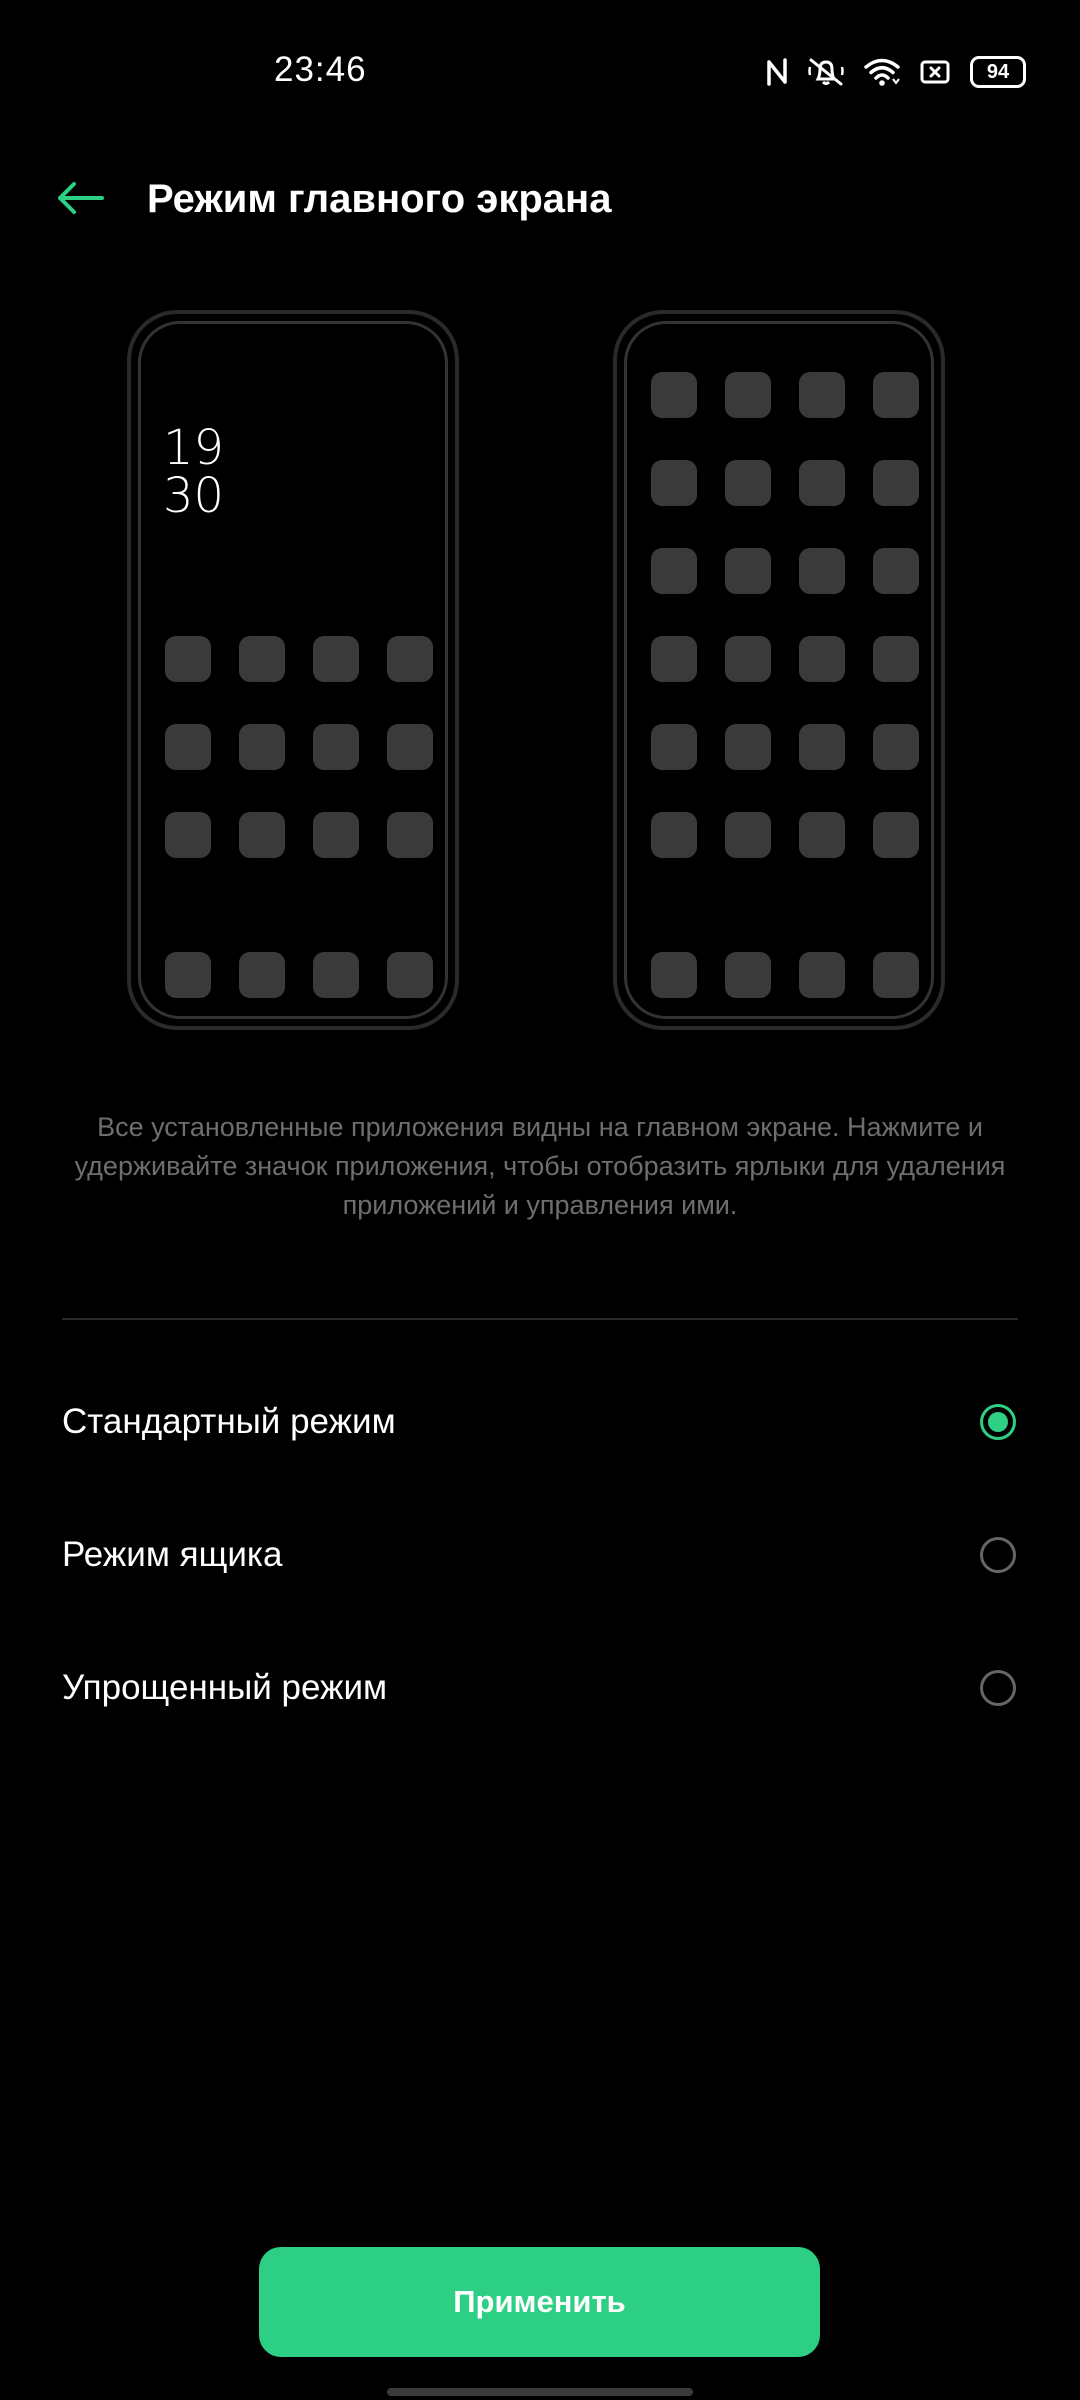 The image size is (1080, 2400). I want to click on option-simple-mode: Упрощенный режим, so click(540, 1689).